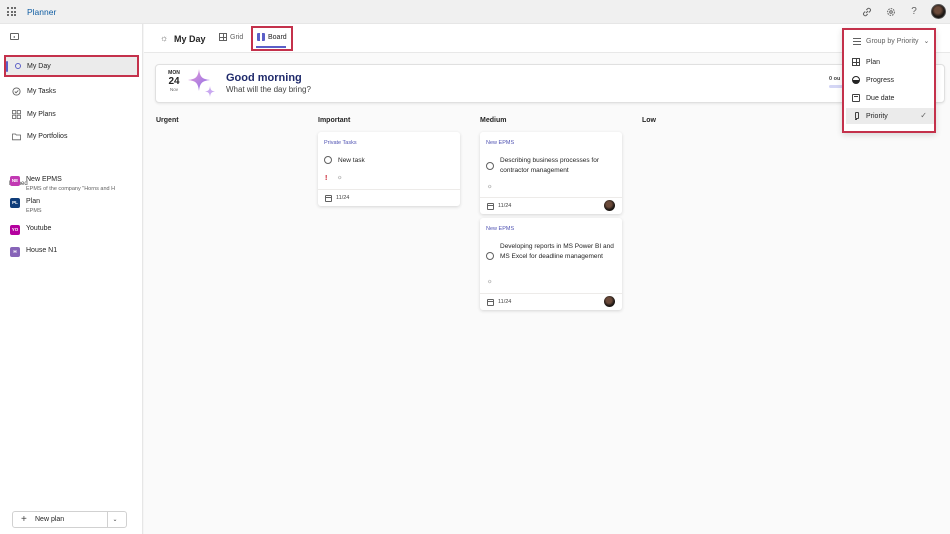 The image size is (950, 534). What do you see at coordinates (237, 37) in the screenshot?
I see `tab-label: Grid` at bounding box center [237, 37].